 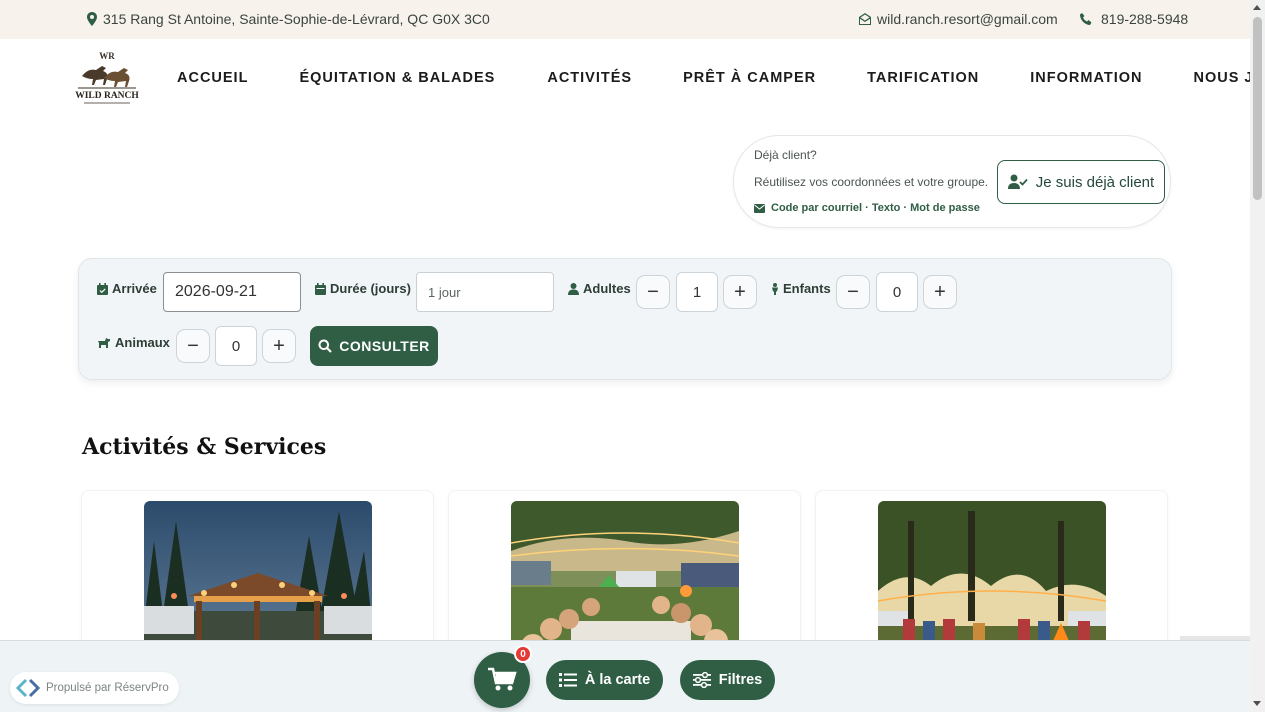 I want to click on nav-item-equitation: ÉQUITATION & BALADES, so click(x=397, y=78).